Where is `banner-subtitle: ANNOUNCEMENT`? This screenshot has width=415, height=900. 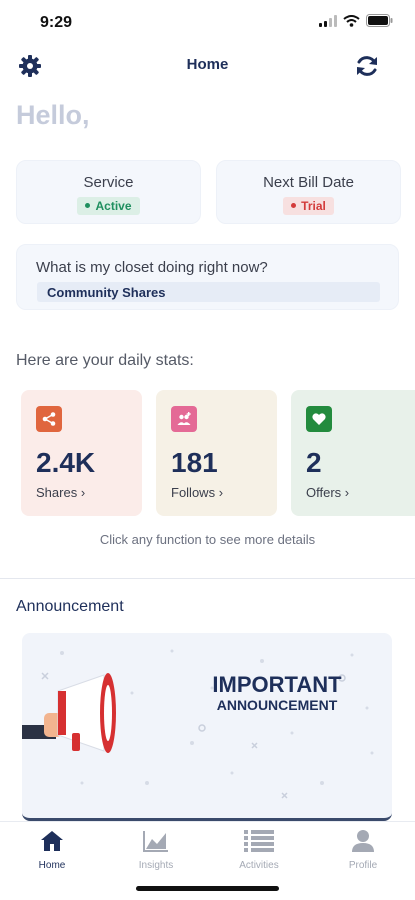 banner-subtitle: ANNOUNCEMENT is located at coordinates (277, 705).